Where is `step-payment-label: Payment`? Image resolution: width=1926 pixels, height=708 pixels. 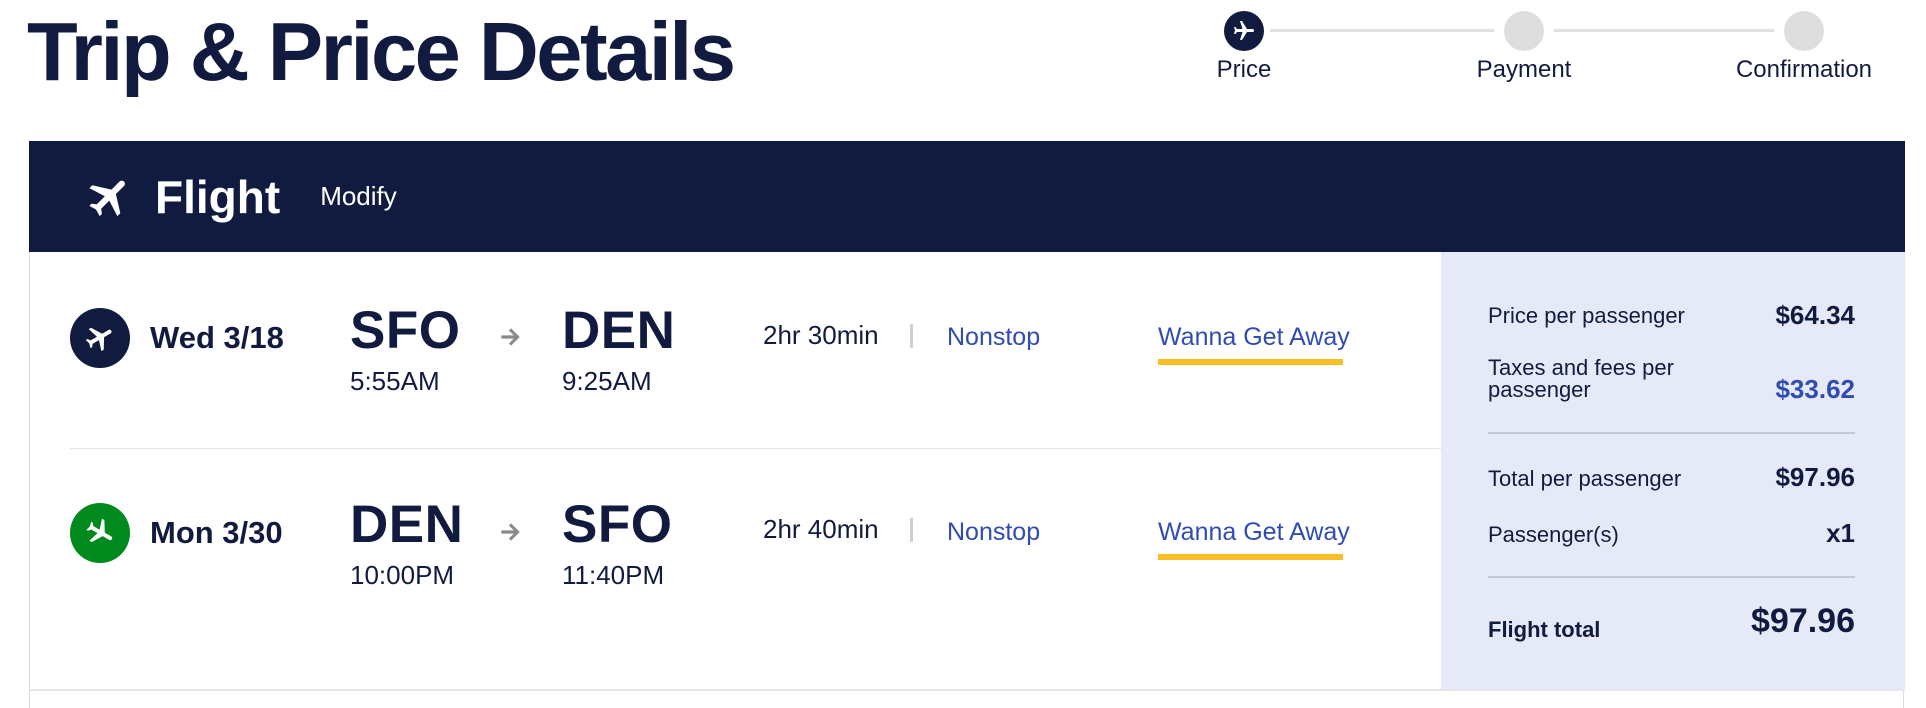 step-payment-label: Payment is located at coordinates (1524, 69).